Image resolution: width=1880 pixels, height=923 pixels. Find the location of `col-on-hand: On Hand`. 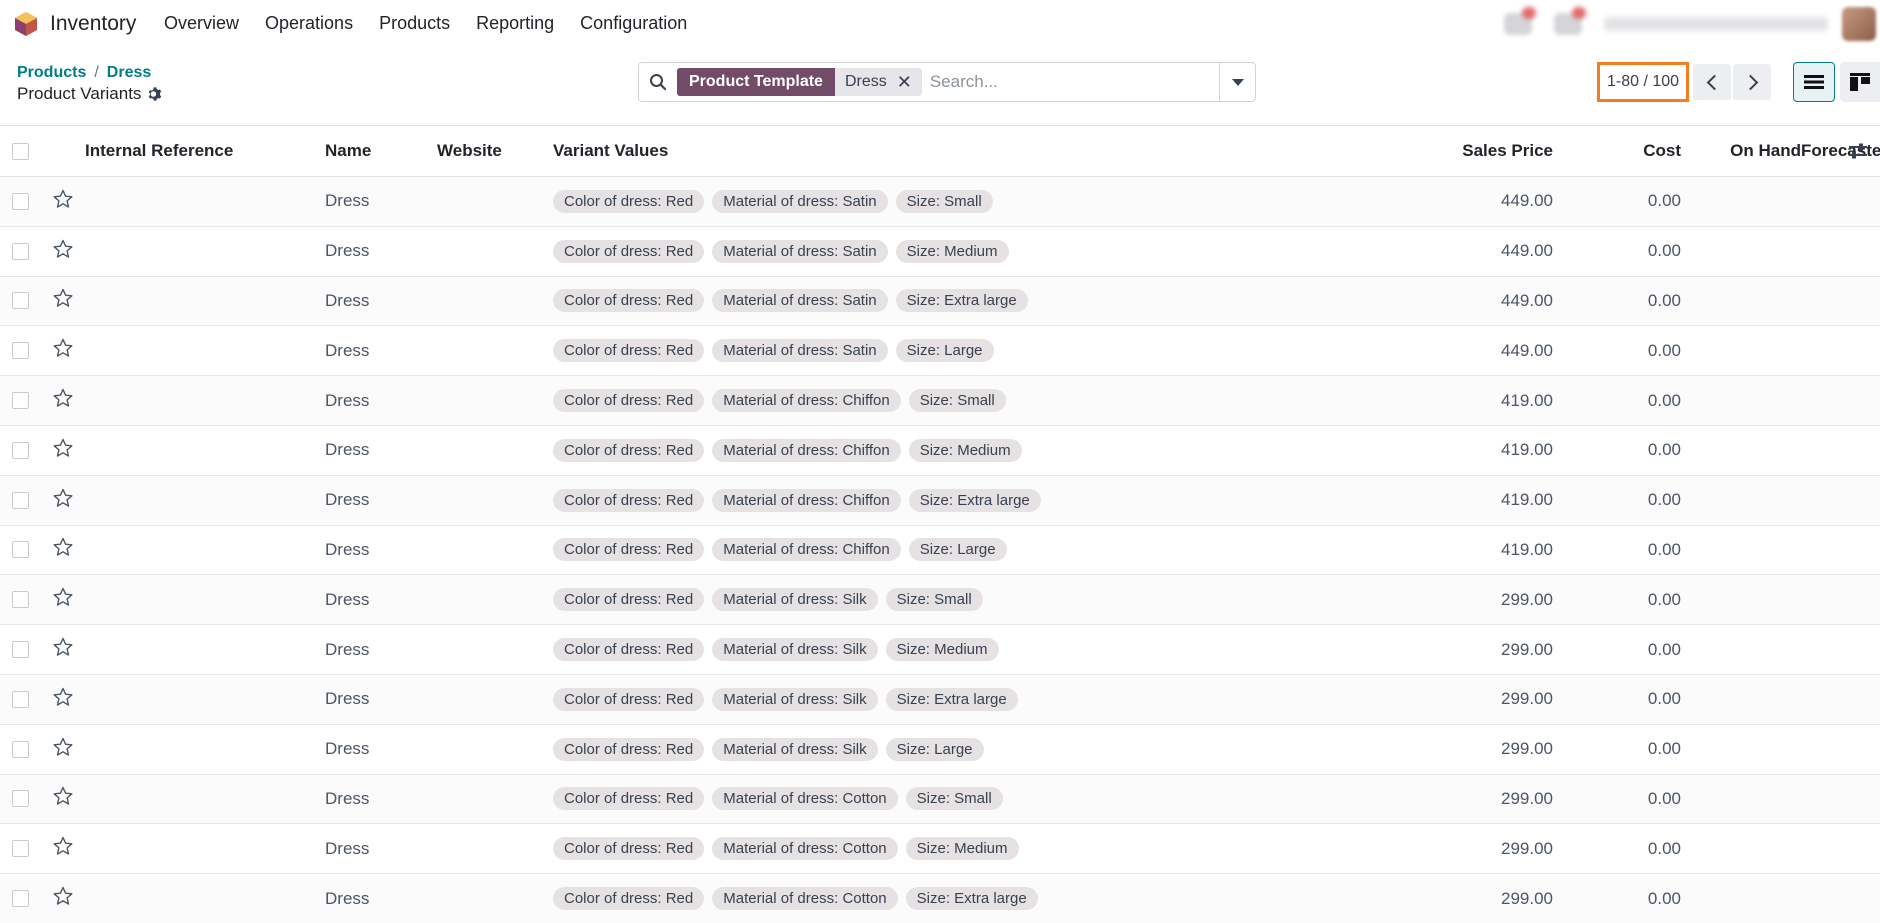

col-on-hand: On Hand is located at coordinates (1741, 151).